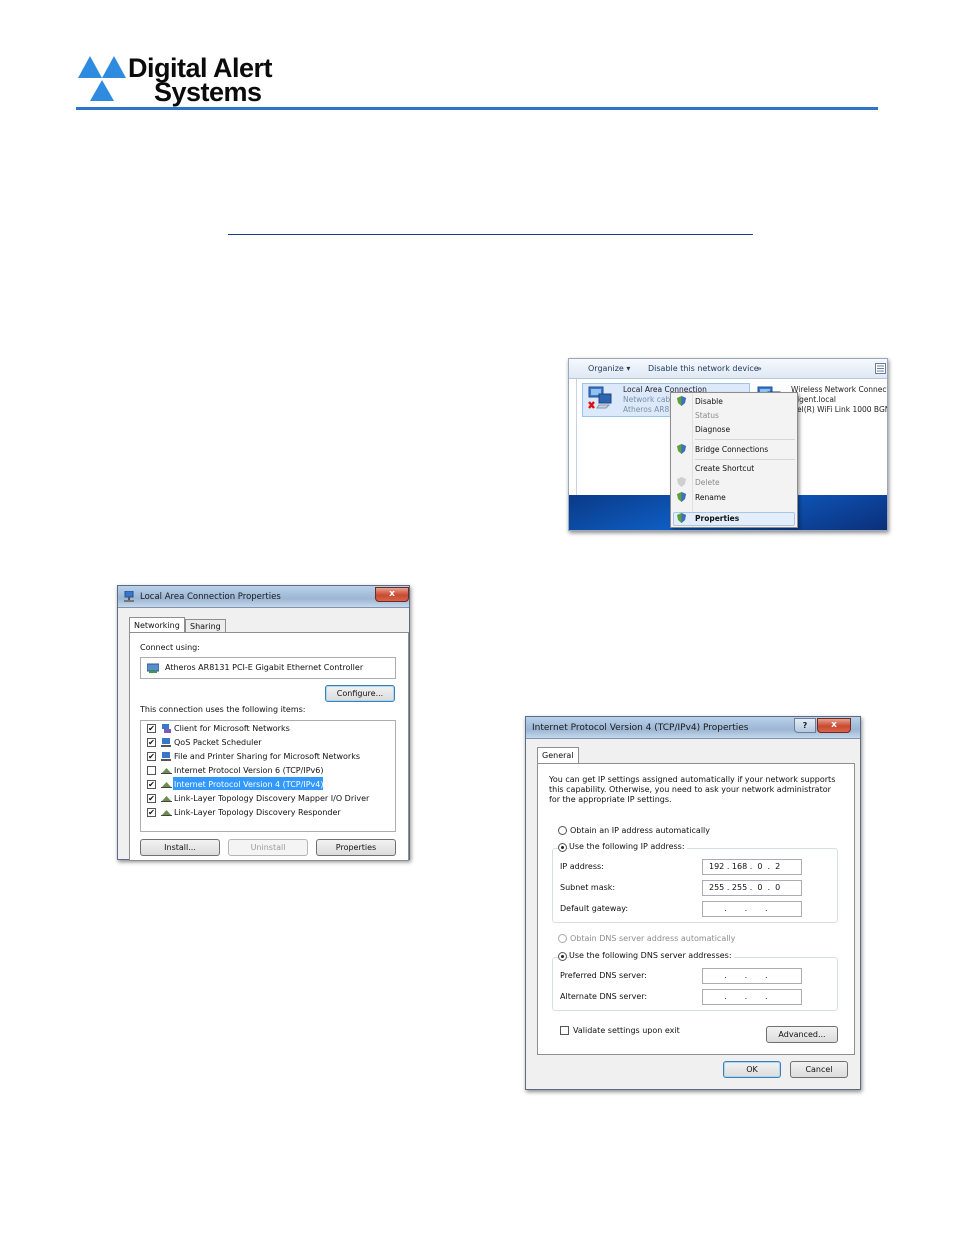  Describe the element at coordinates (752, 997) in the screenshot. I see `alternate-dns-input: . . .` at that location.